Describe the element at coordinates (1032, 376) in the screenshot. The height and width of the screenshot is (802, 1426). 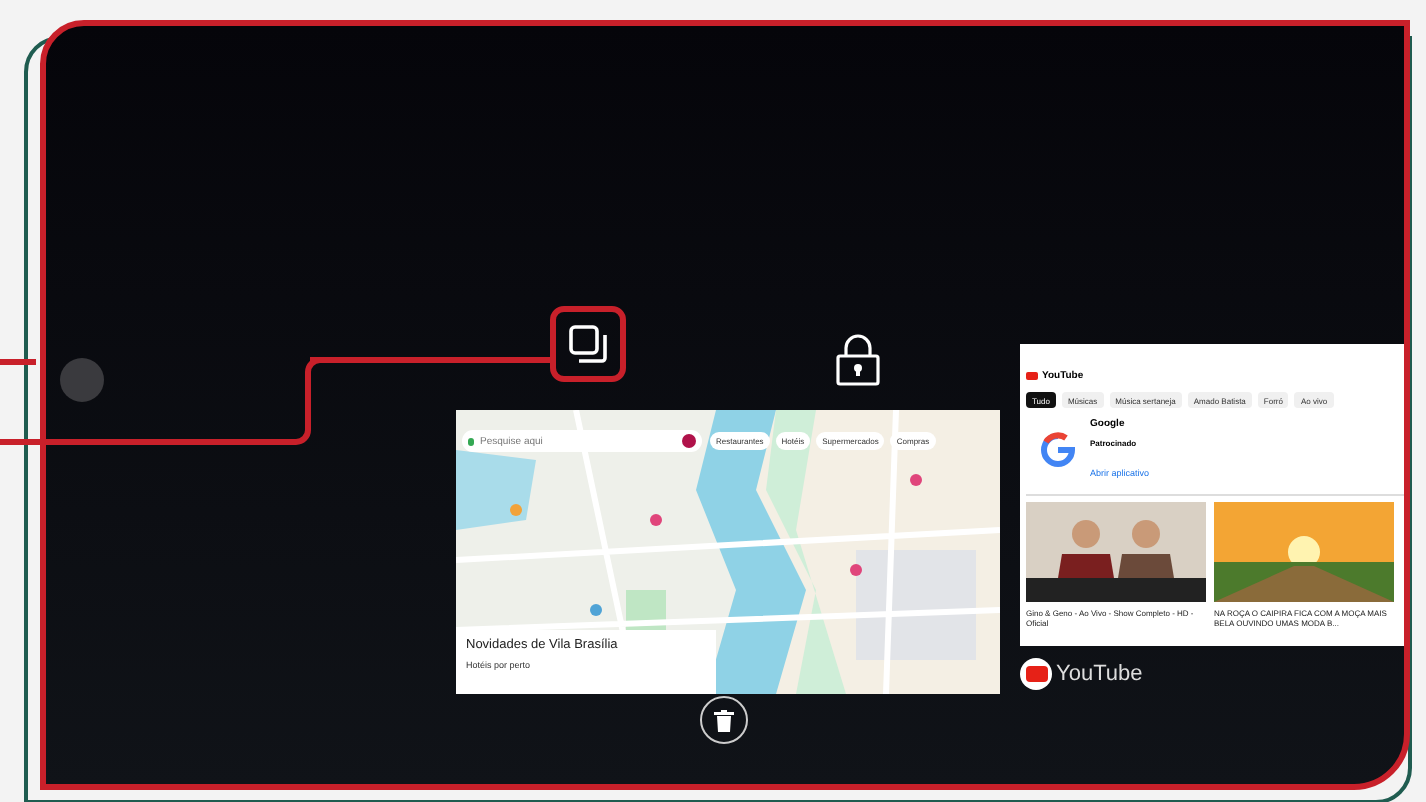
I see `play-icon` at that location.